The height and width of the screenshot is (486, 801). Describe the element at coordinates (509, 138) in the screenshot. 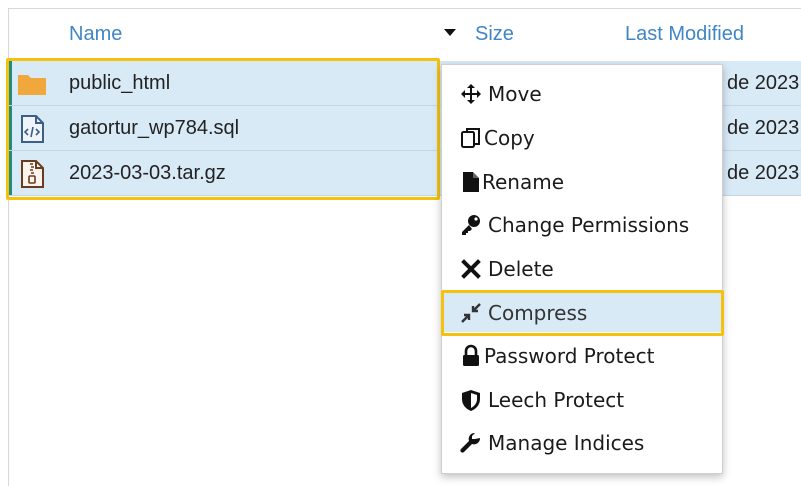

I see `menu-item-label: Copy` at that location.